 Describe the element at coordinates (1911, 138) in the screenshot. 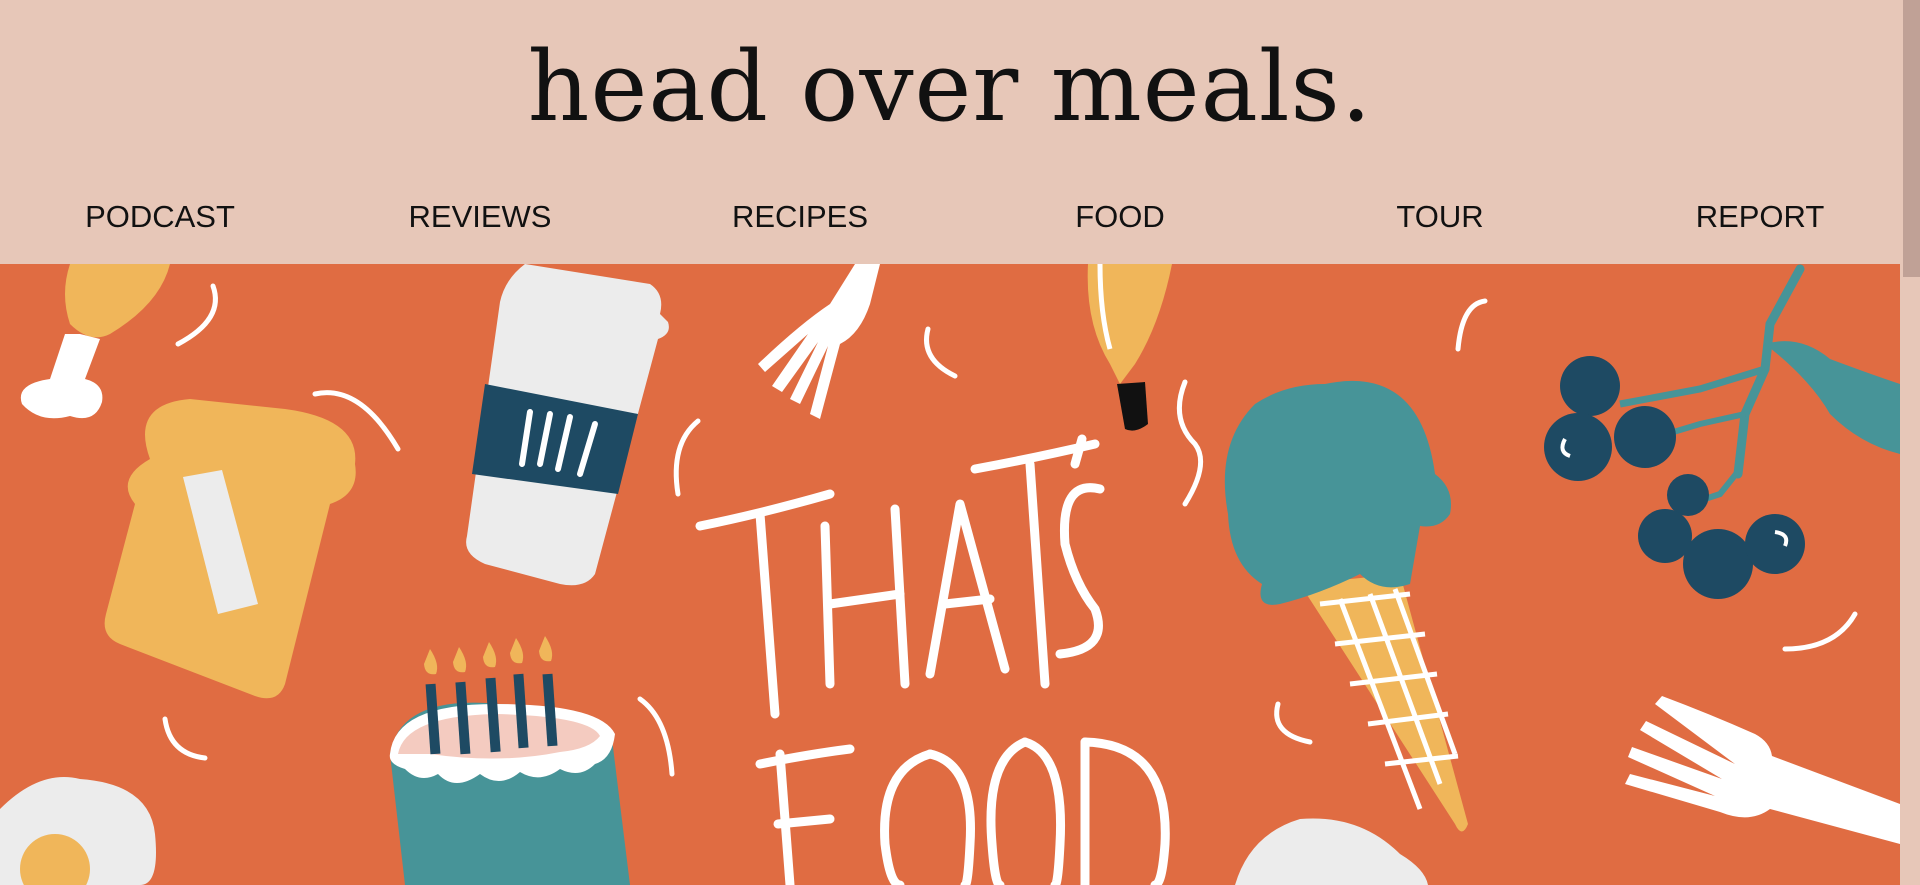

I see `scrollbar-thumb` at that location.